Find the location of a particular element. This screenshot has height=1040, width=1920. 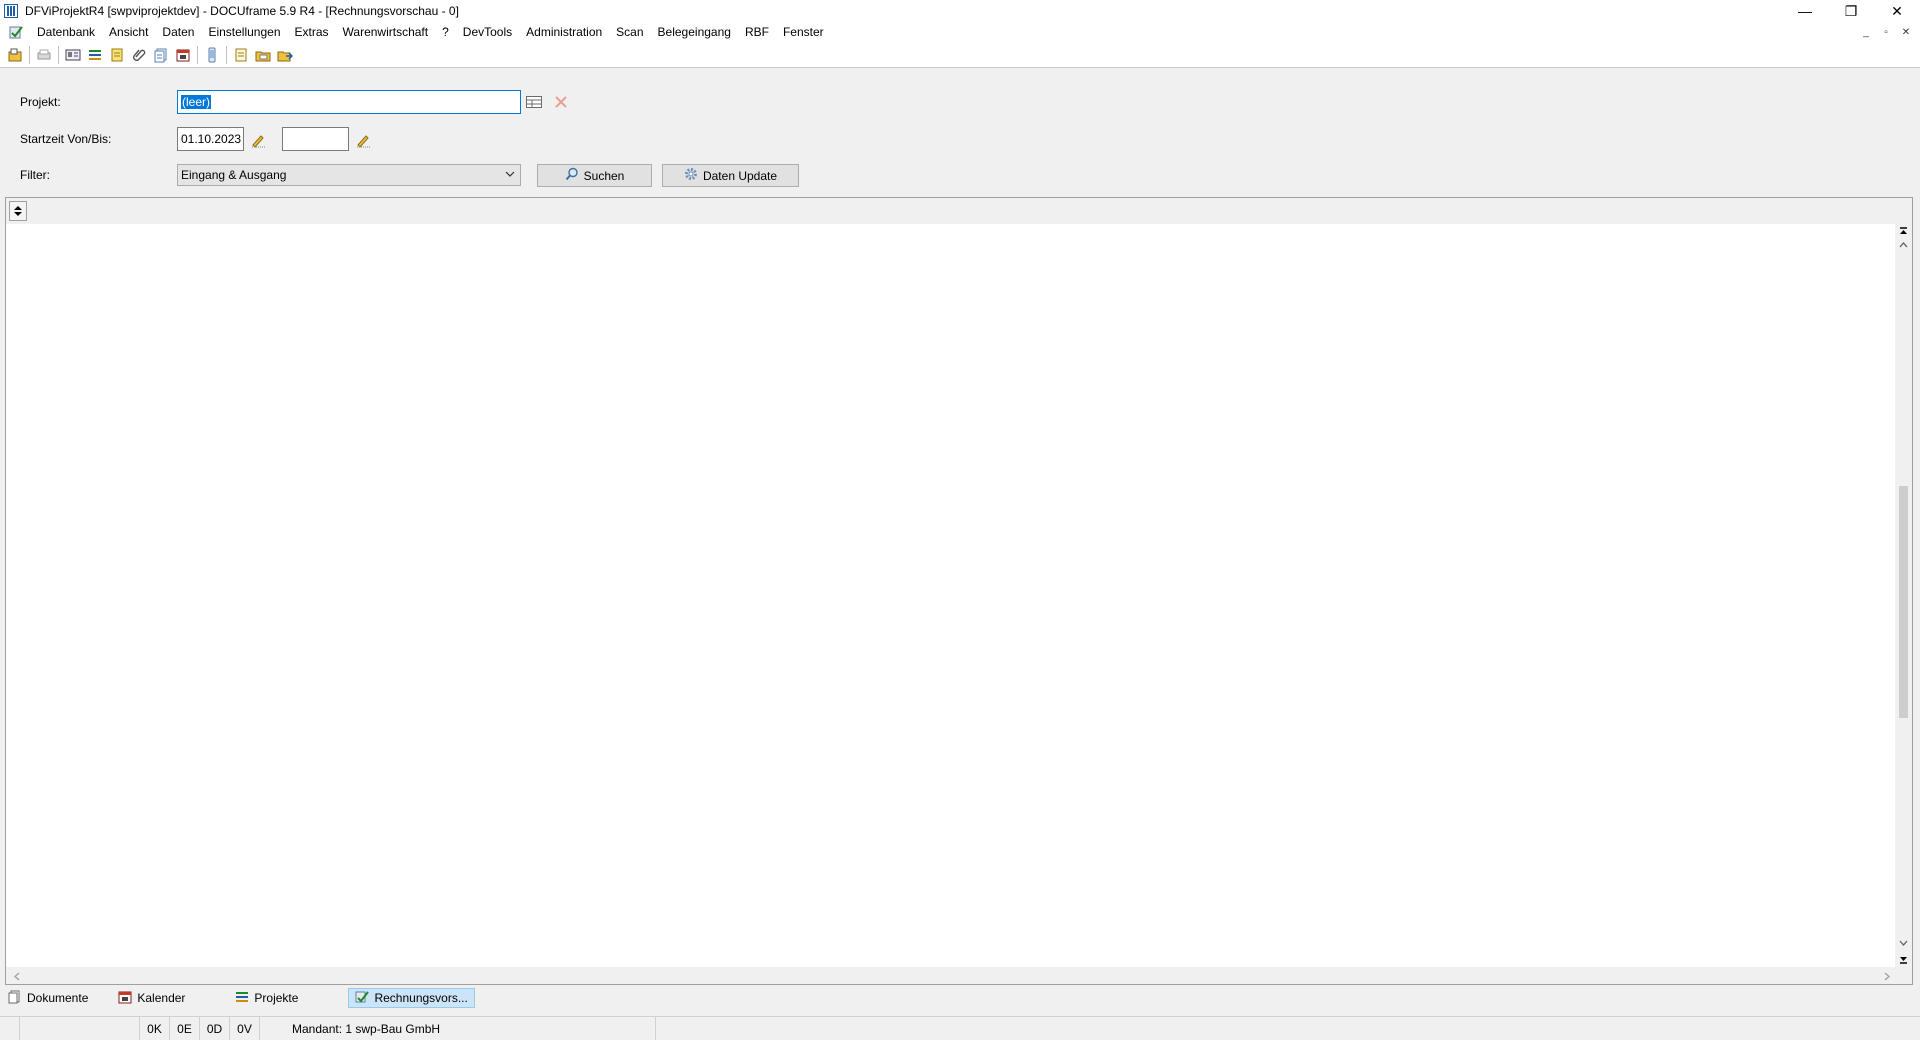

attachment-icon is located at coordinates (139, 55).